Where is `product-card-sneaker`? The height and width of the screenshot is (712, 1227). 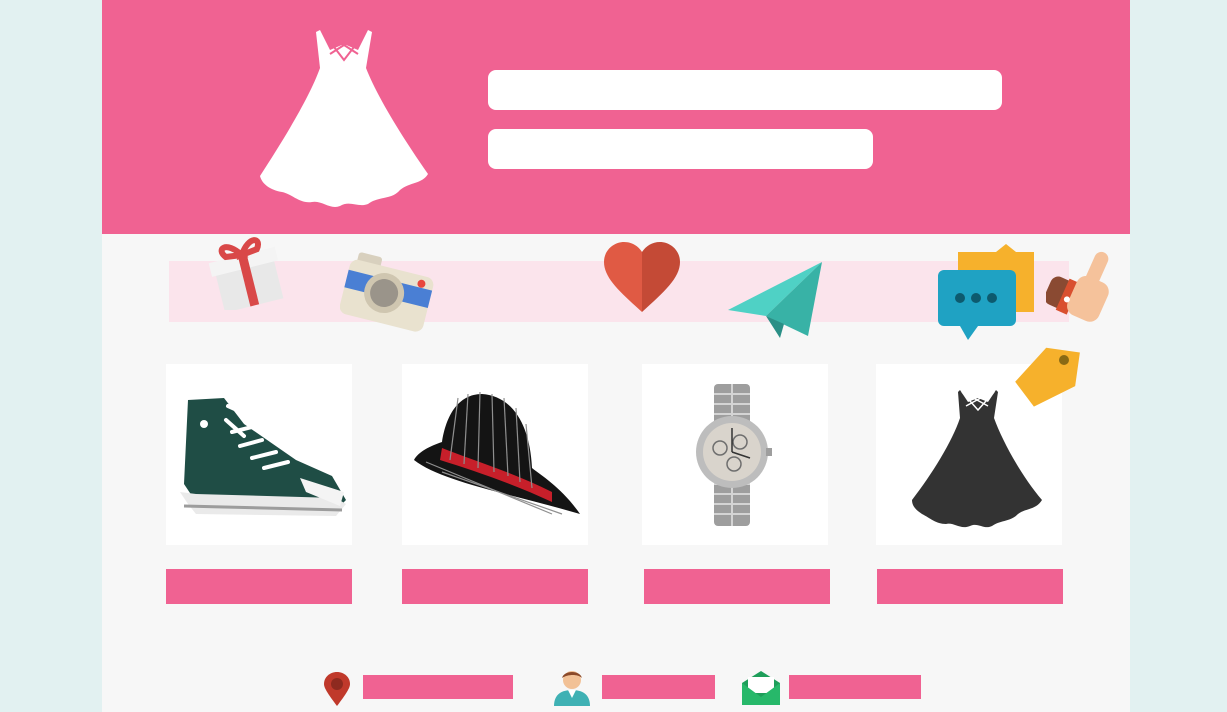
product-card-sneaker is located at coordinates (259, 454).